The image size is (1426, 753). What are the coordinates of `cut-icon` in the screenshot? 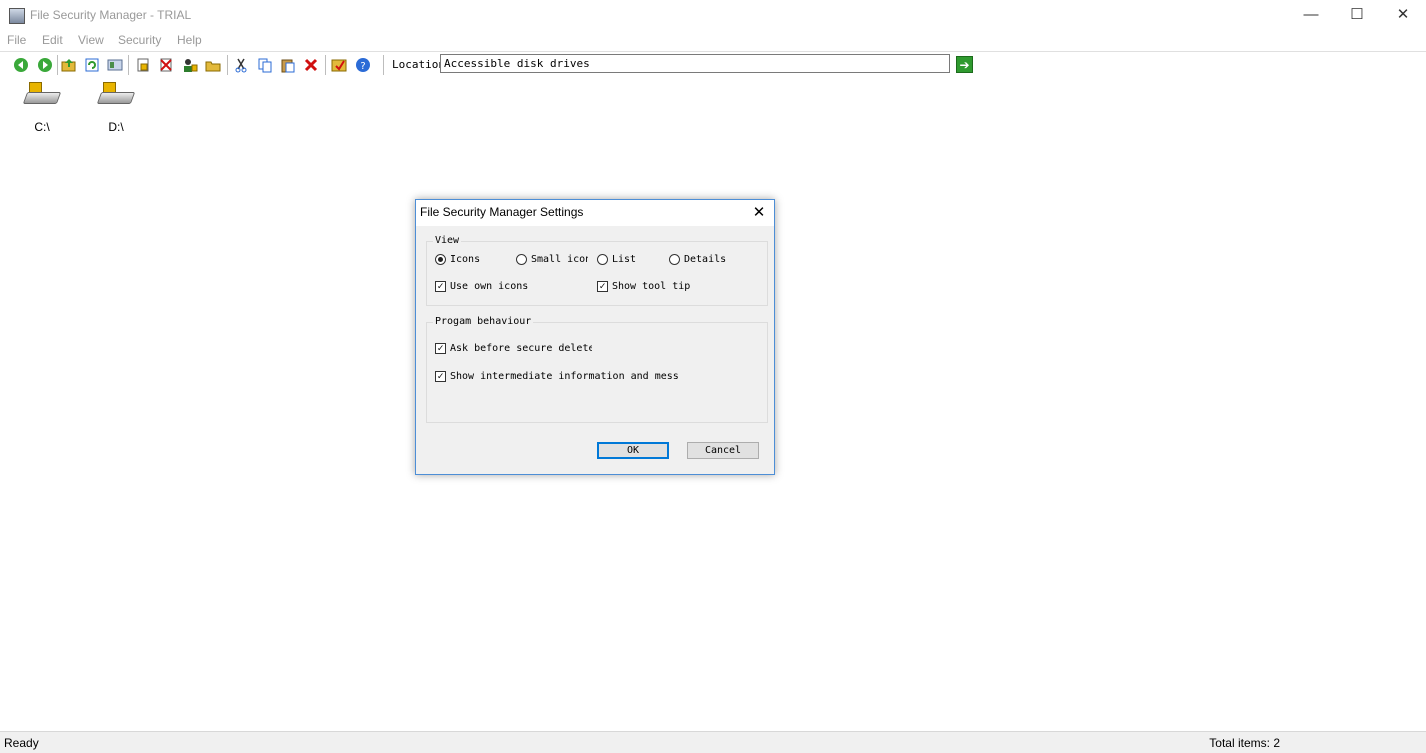 It's located at (241, 65).